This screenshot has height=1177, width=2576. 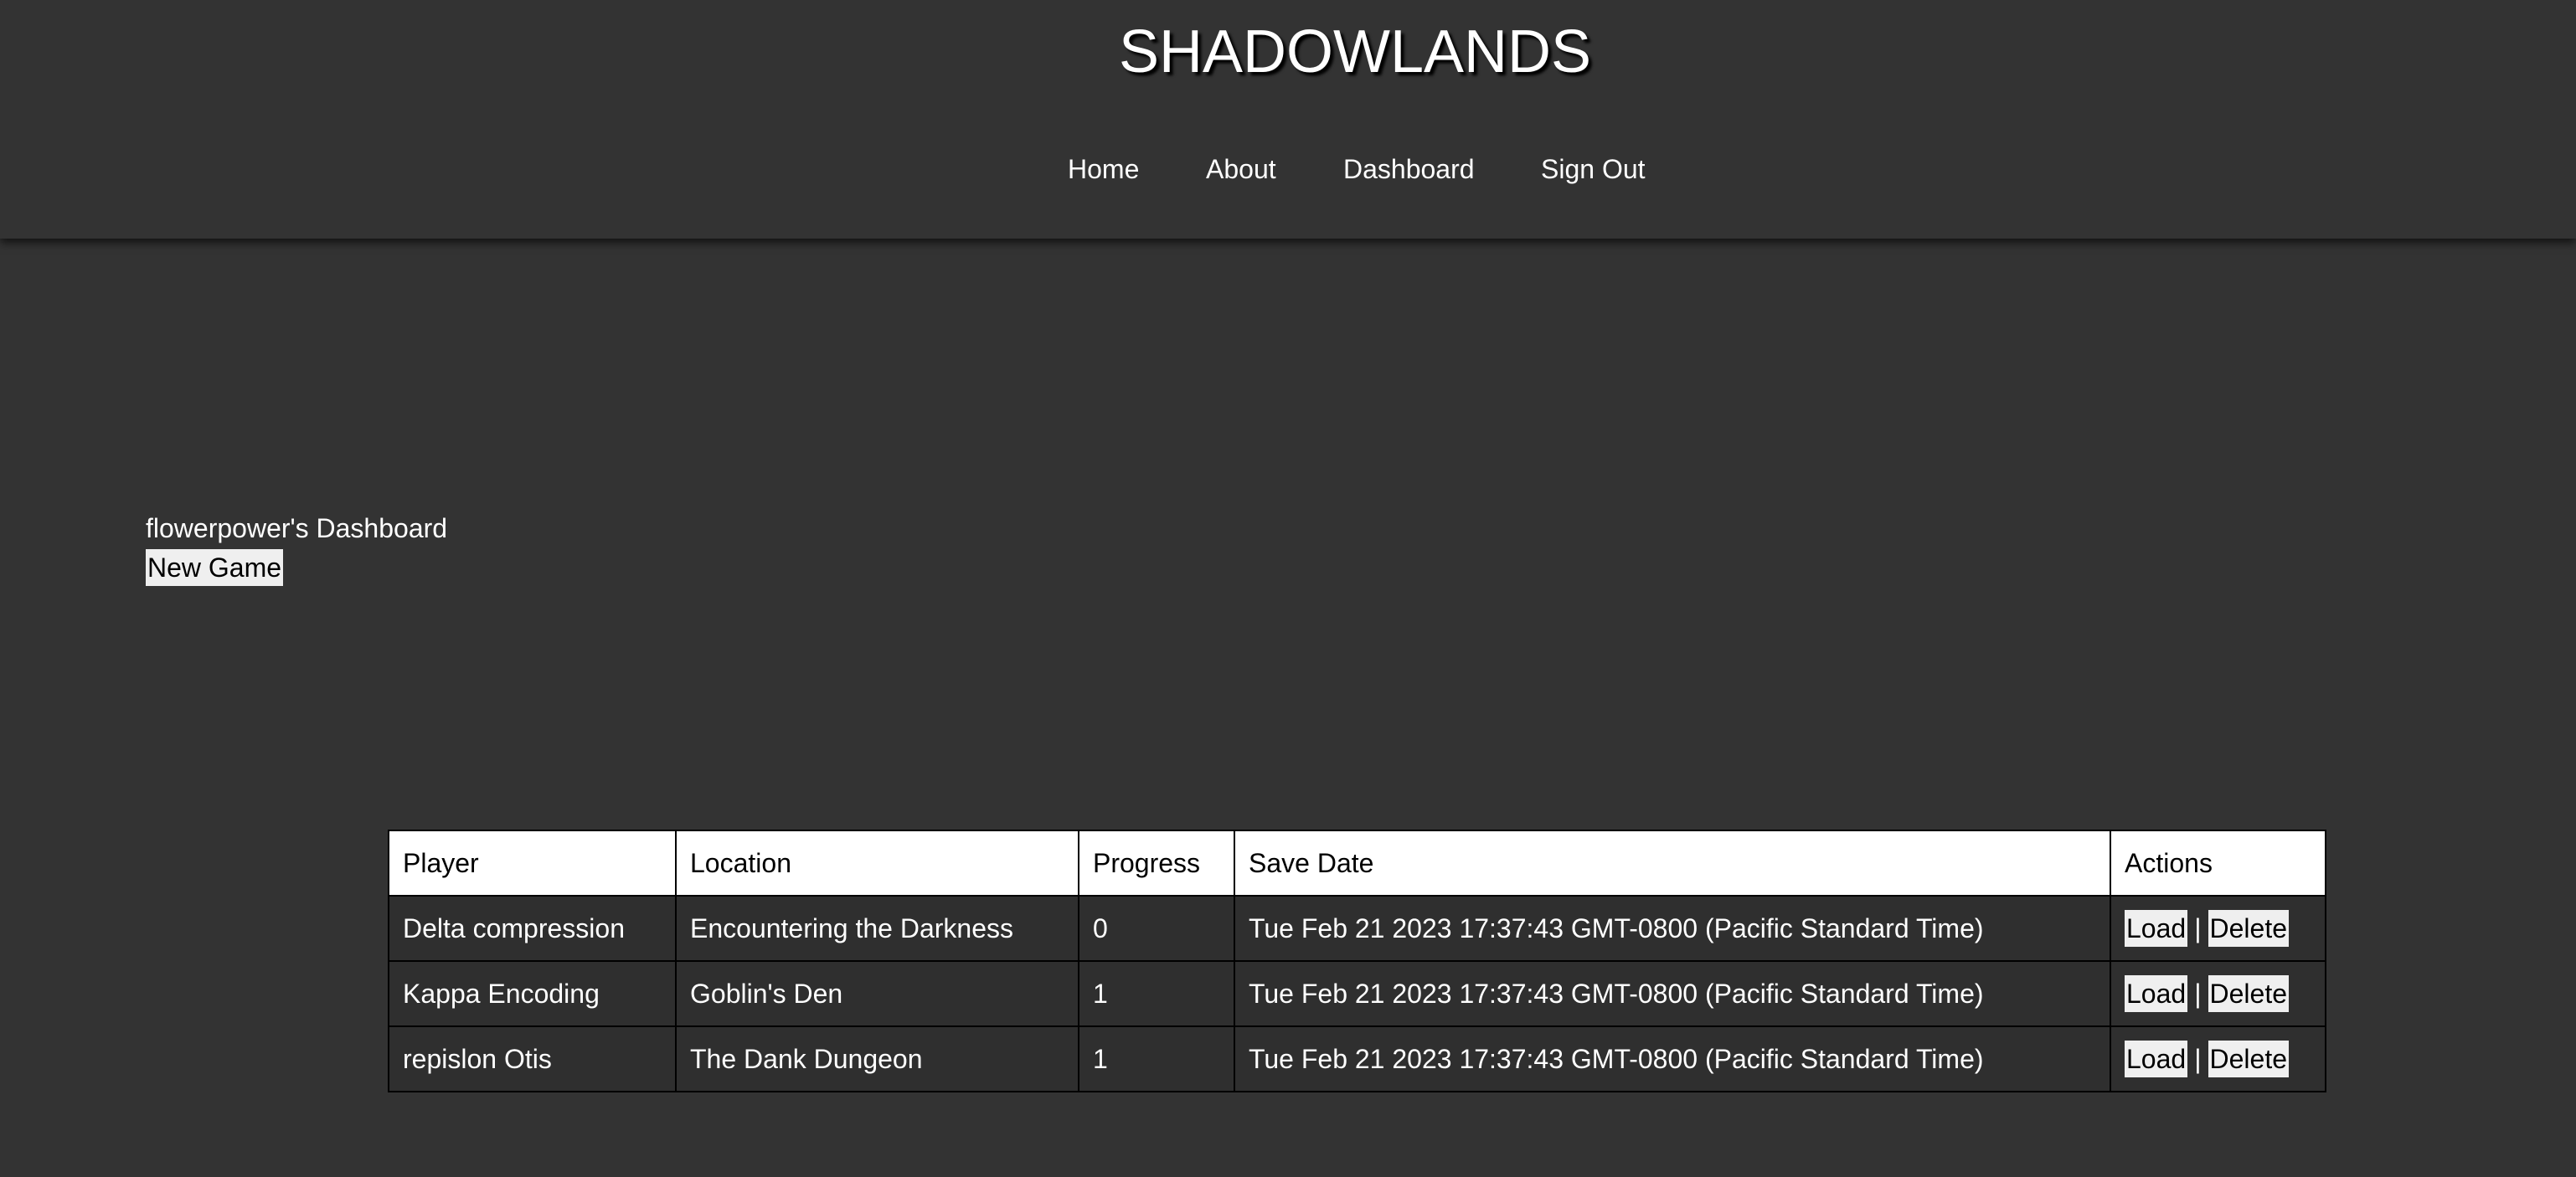 What do you see at coordinates (1593, 170) in the screenshot?
I see `nav-sign-out-link: Sign Out` at bounding box center [1593, 170].